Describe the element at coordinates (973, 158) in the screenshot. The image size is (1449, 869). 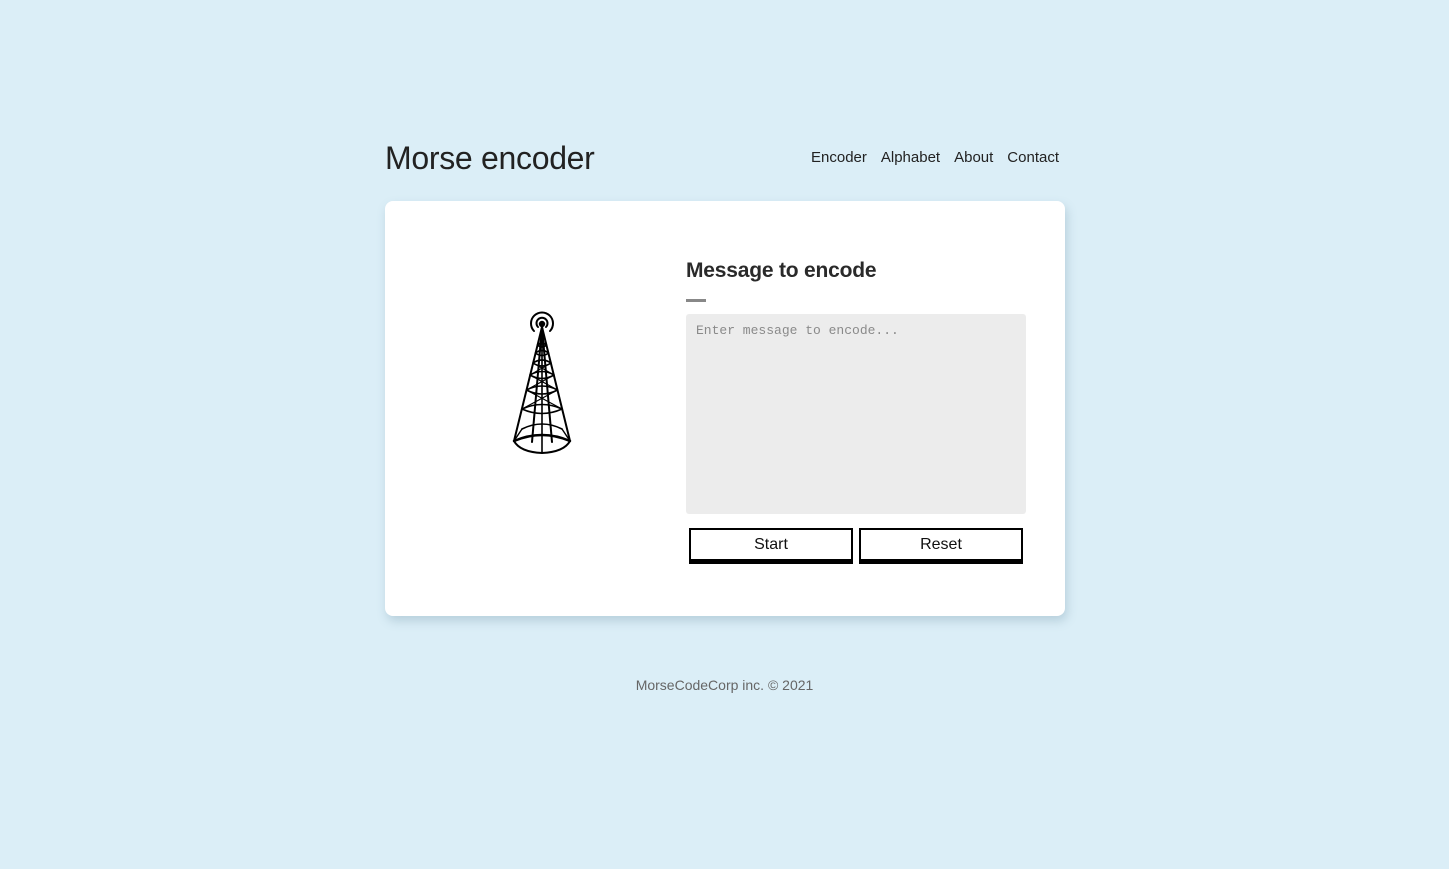
I see `nav-link-about: About` at that location.